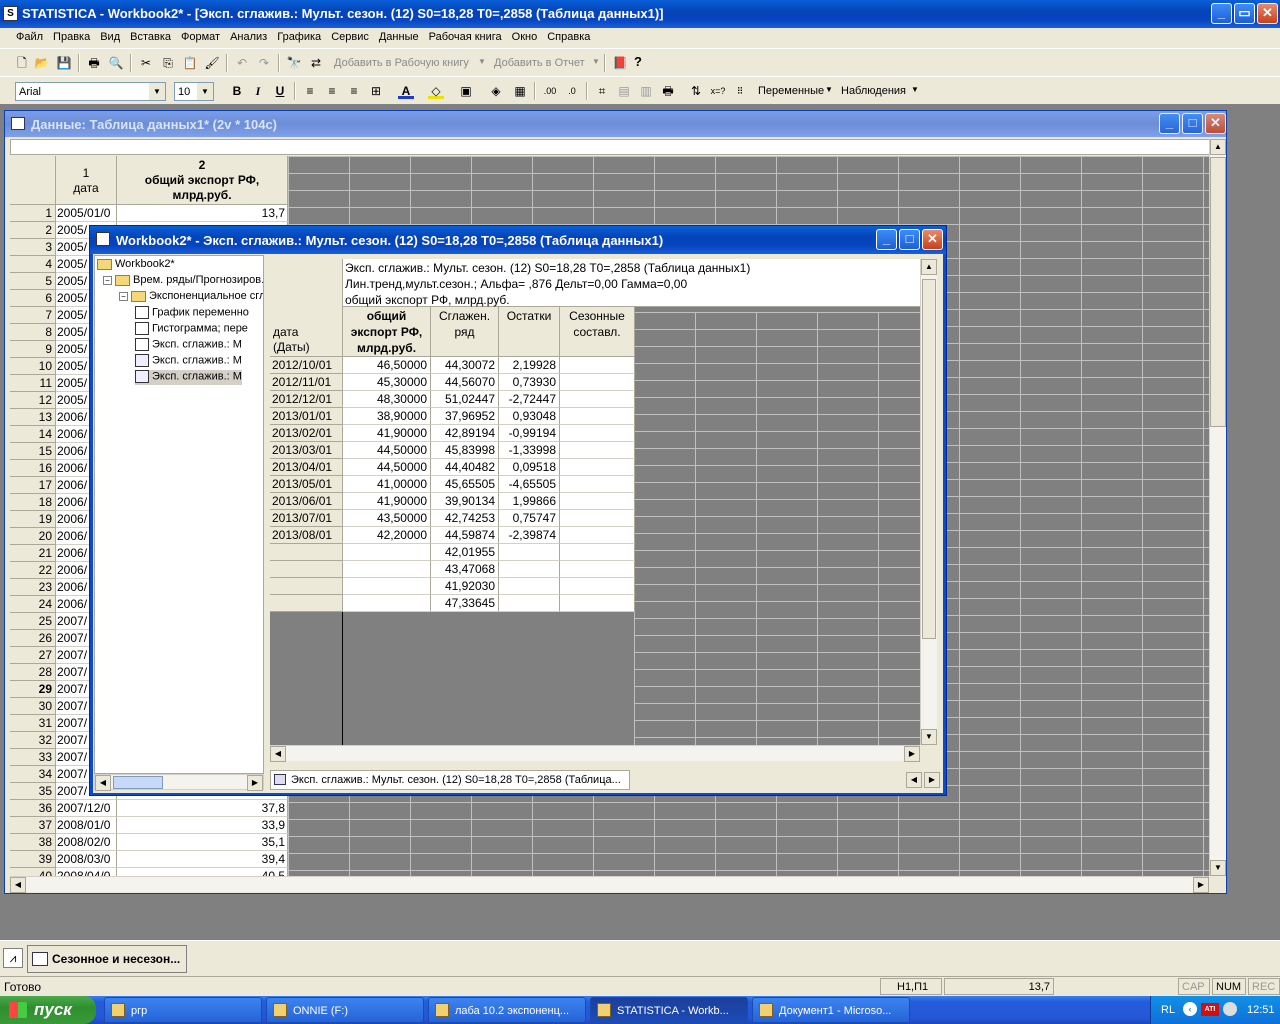 This screenshot has height=1024, width=1280. I want to click on result-smoothed-cell: 41,92030, so click(465, 586).